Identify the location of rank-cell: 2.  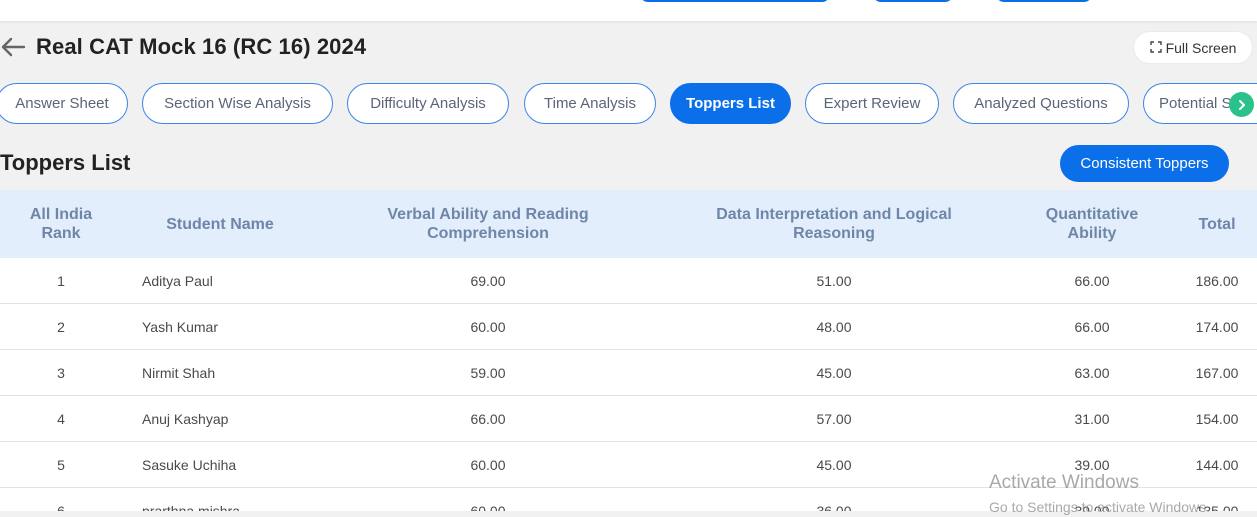
(61, 327).